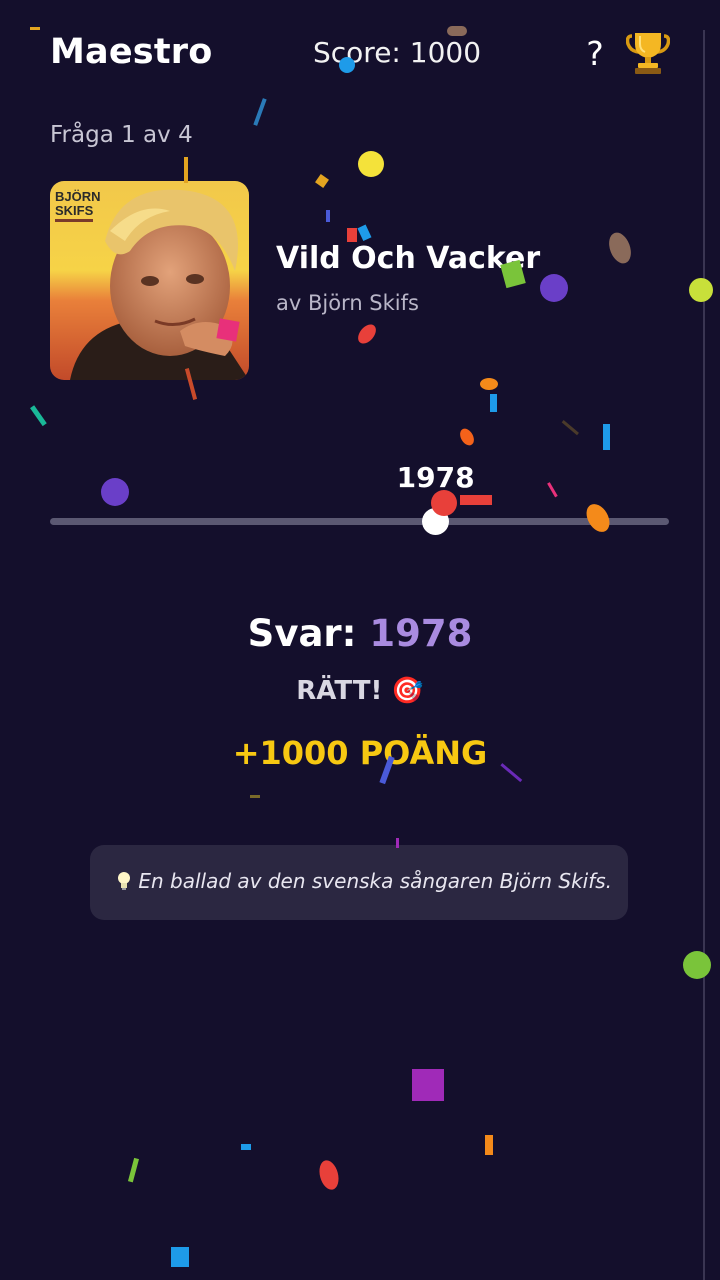  I want to click on leaderboard-button, so click(648, 53).